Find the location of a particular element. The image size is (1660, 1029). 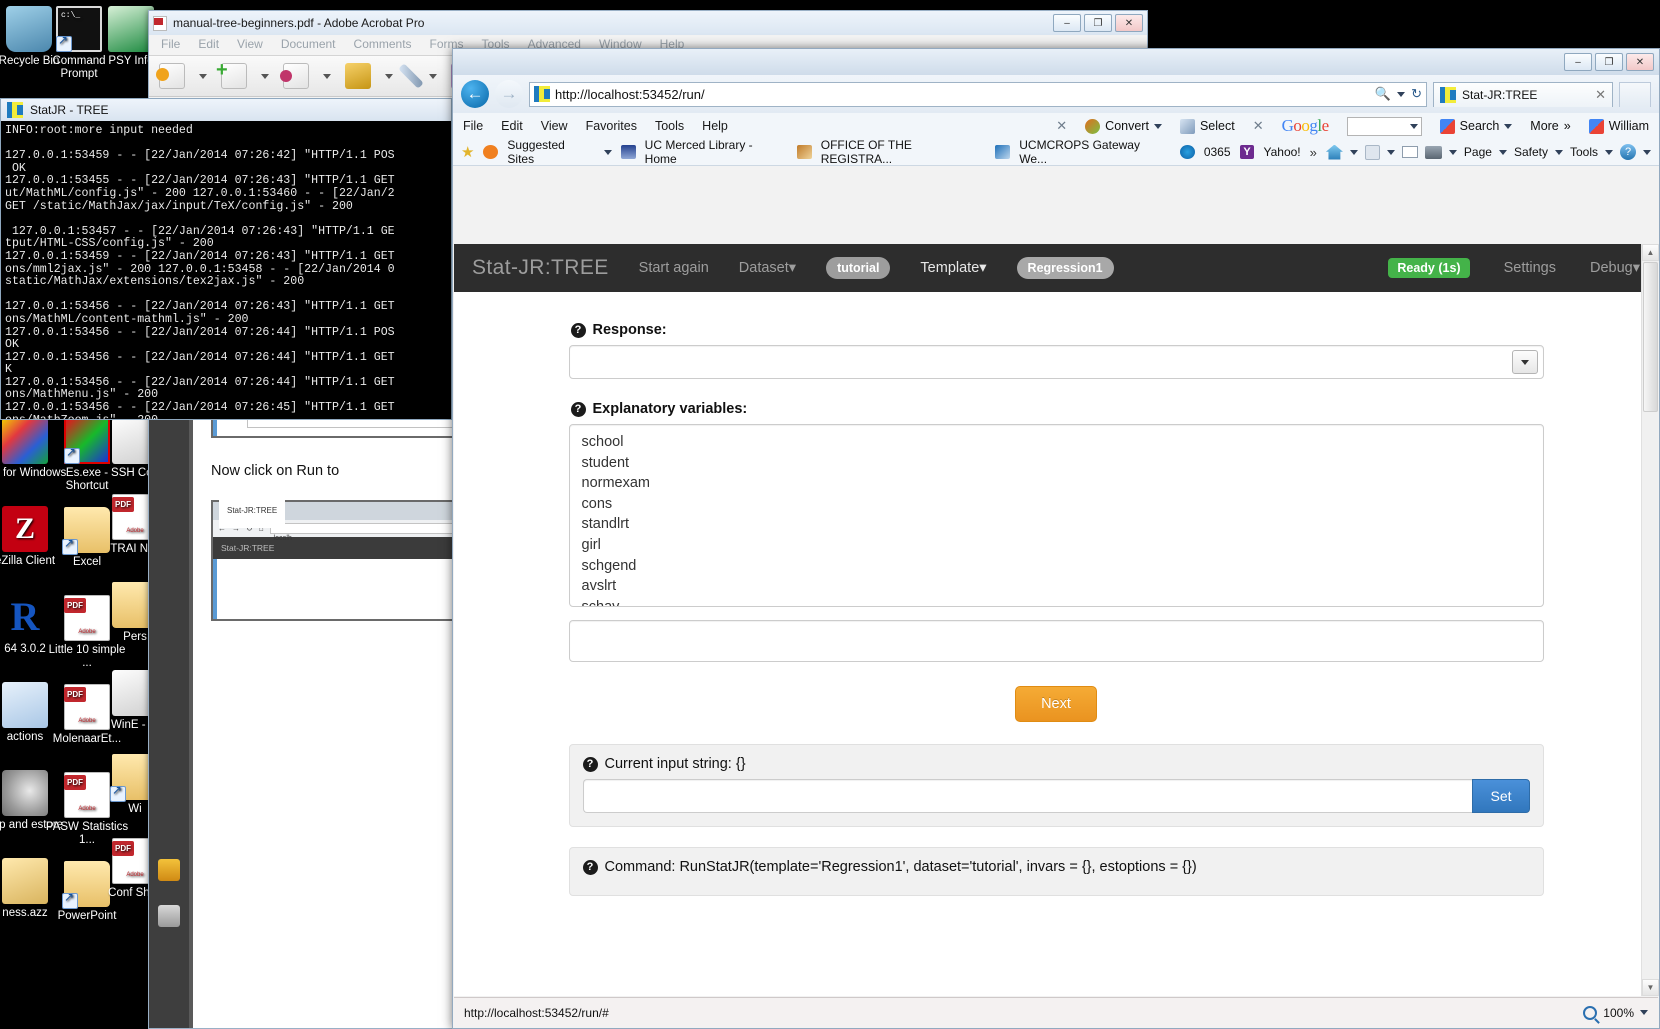

acrobat-close-button: ✕ is located at coordinates (1129, 23).